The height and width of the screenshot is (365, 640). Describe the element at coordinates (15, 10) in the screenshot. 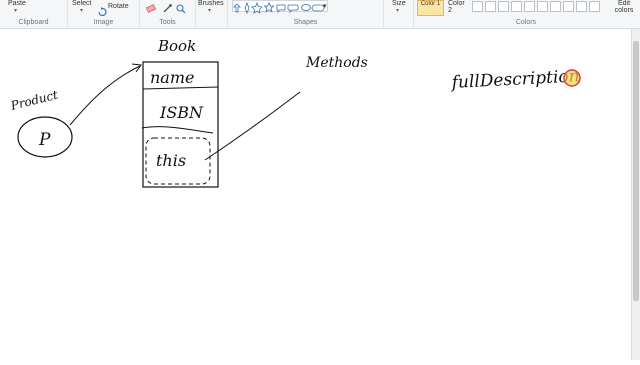

I see `paste-dropdown-icon: ▾` at that location.